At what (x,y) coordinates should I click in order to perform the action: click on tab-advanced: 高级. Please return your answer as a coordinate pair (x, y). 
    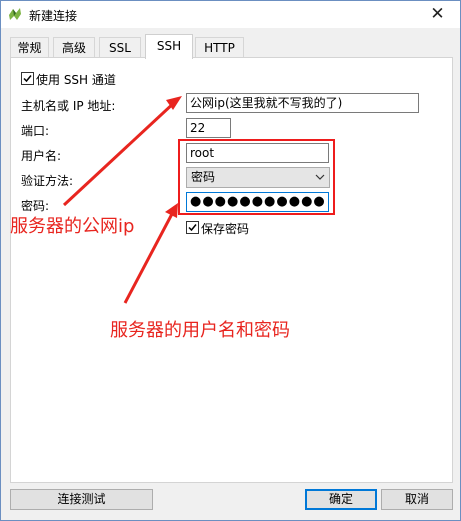
    Looking at the image, I should click on (74, 47).